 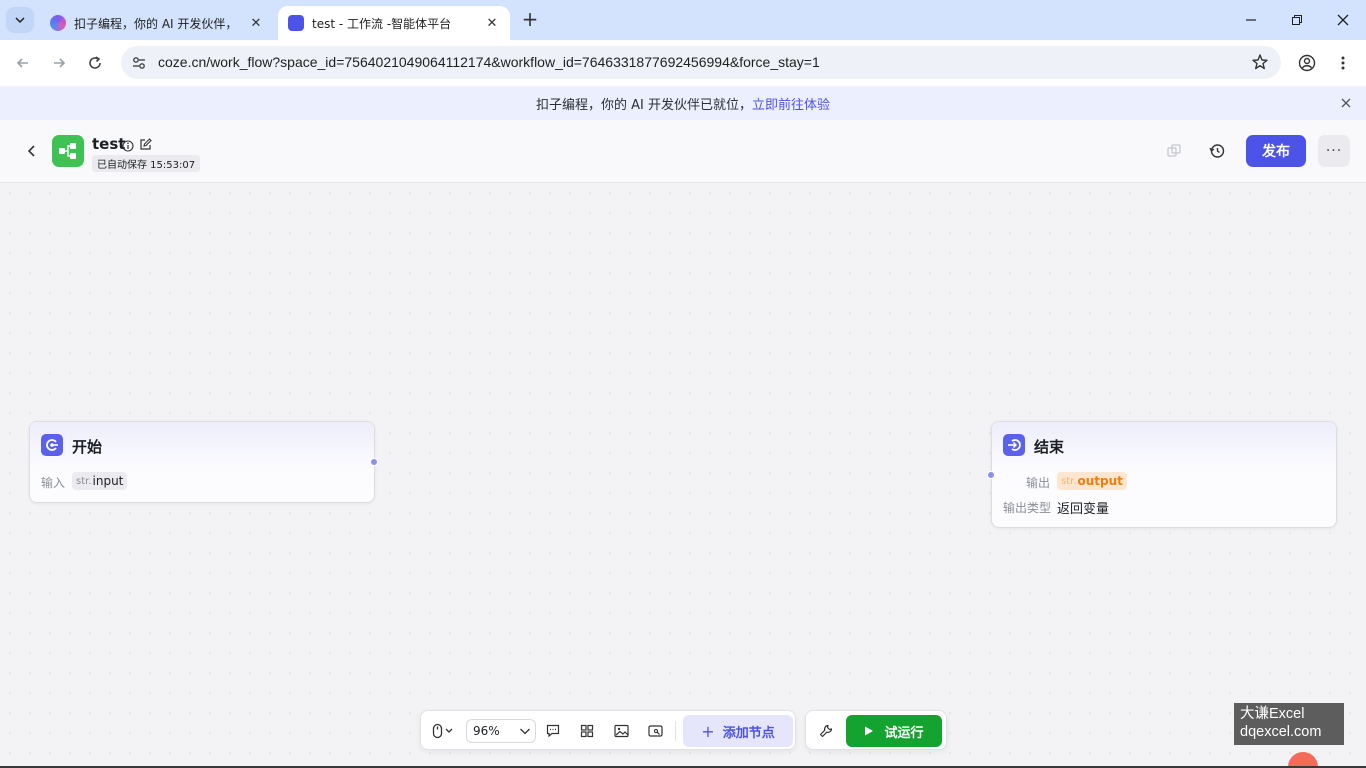 I want to click on reload-icon, so click(x=95, y=62).